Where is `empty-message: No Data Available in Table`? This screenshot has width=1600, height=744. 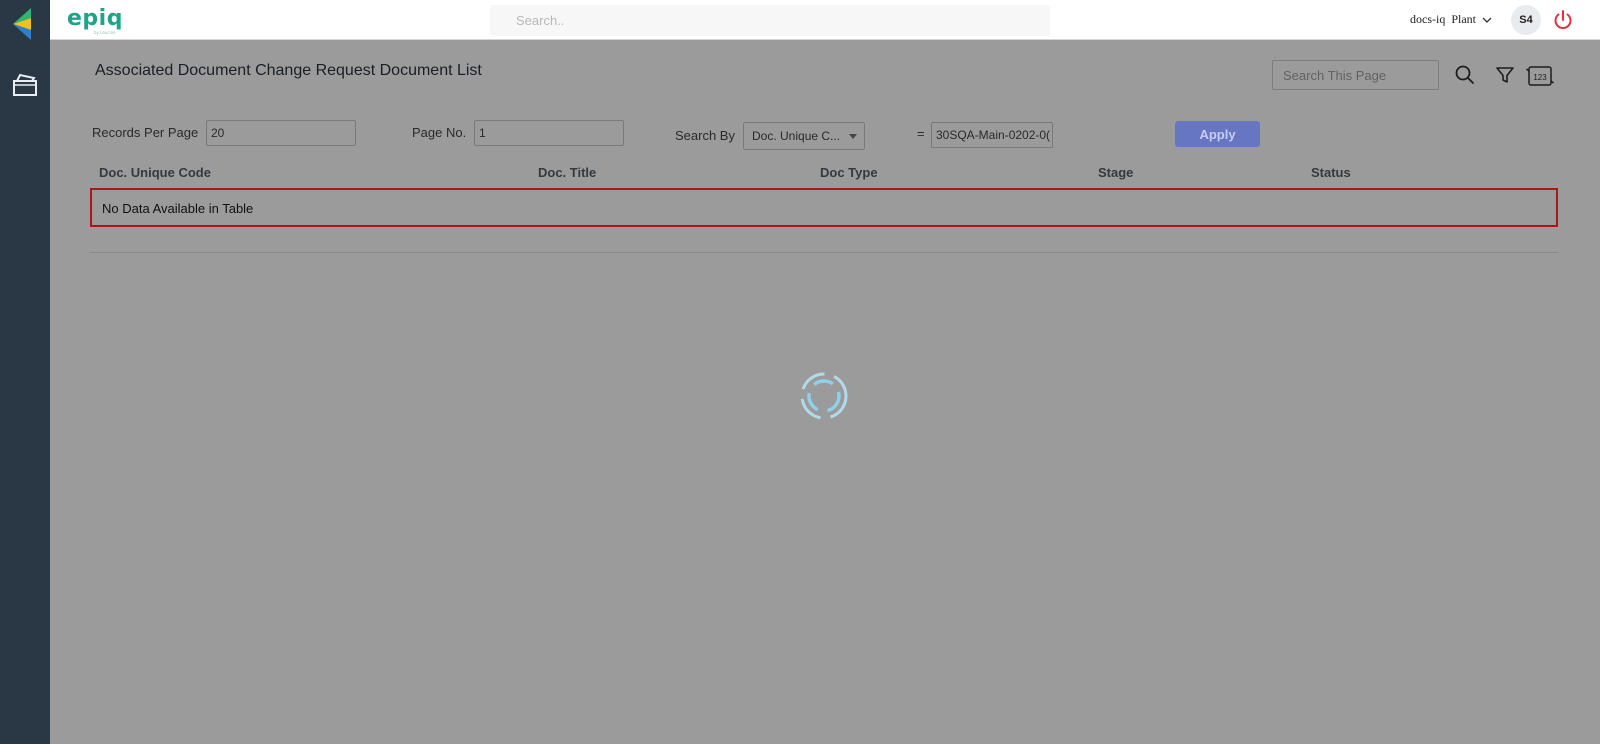
empty-message: No Data Available in Table is located at coordinates (178, 208).